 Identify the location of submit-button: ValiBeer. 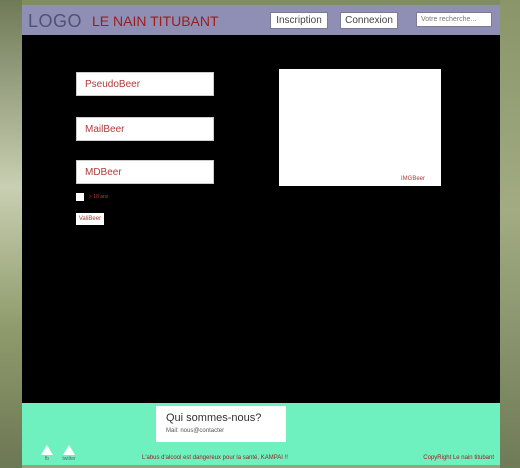
(90, 219).